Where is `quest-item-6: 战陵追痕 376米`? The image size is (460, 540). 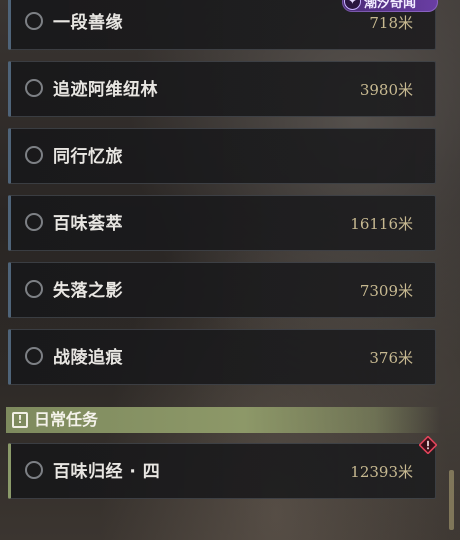 quest-item-6: 战陵追痕 376米 is located at coordinates (222, 357).